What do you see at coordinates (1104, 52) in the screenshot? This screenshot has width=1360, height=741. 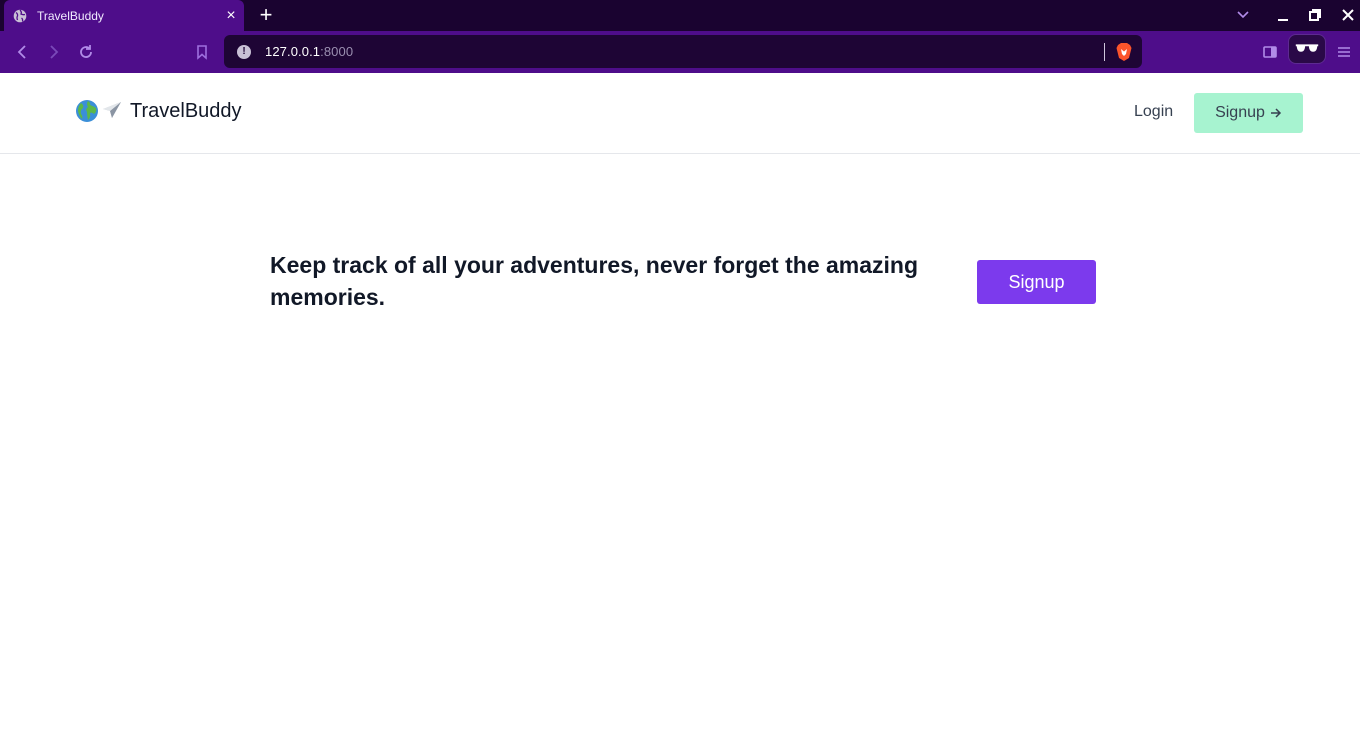 I see `address-bar-divider` at bounding box center [1104, 52].